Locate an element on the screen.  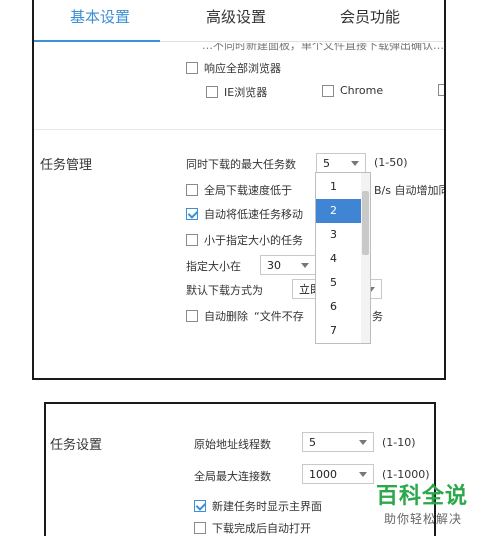
download-mode-row: 默认下载方式为 is located at coordinates (224, 290).